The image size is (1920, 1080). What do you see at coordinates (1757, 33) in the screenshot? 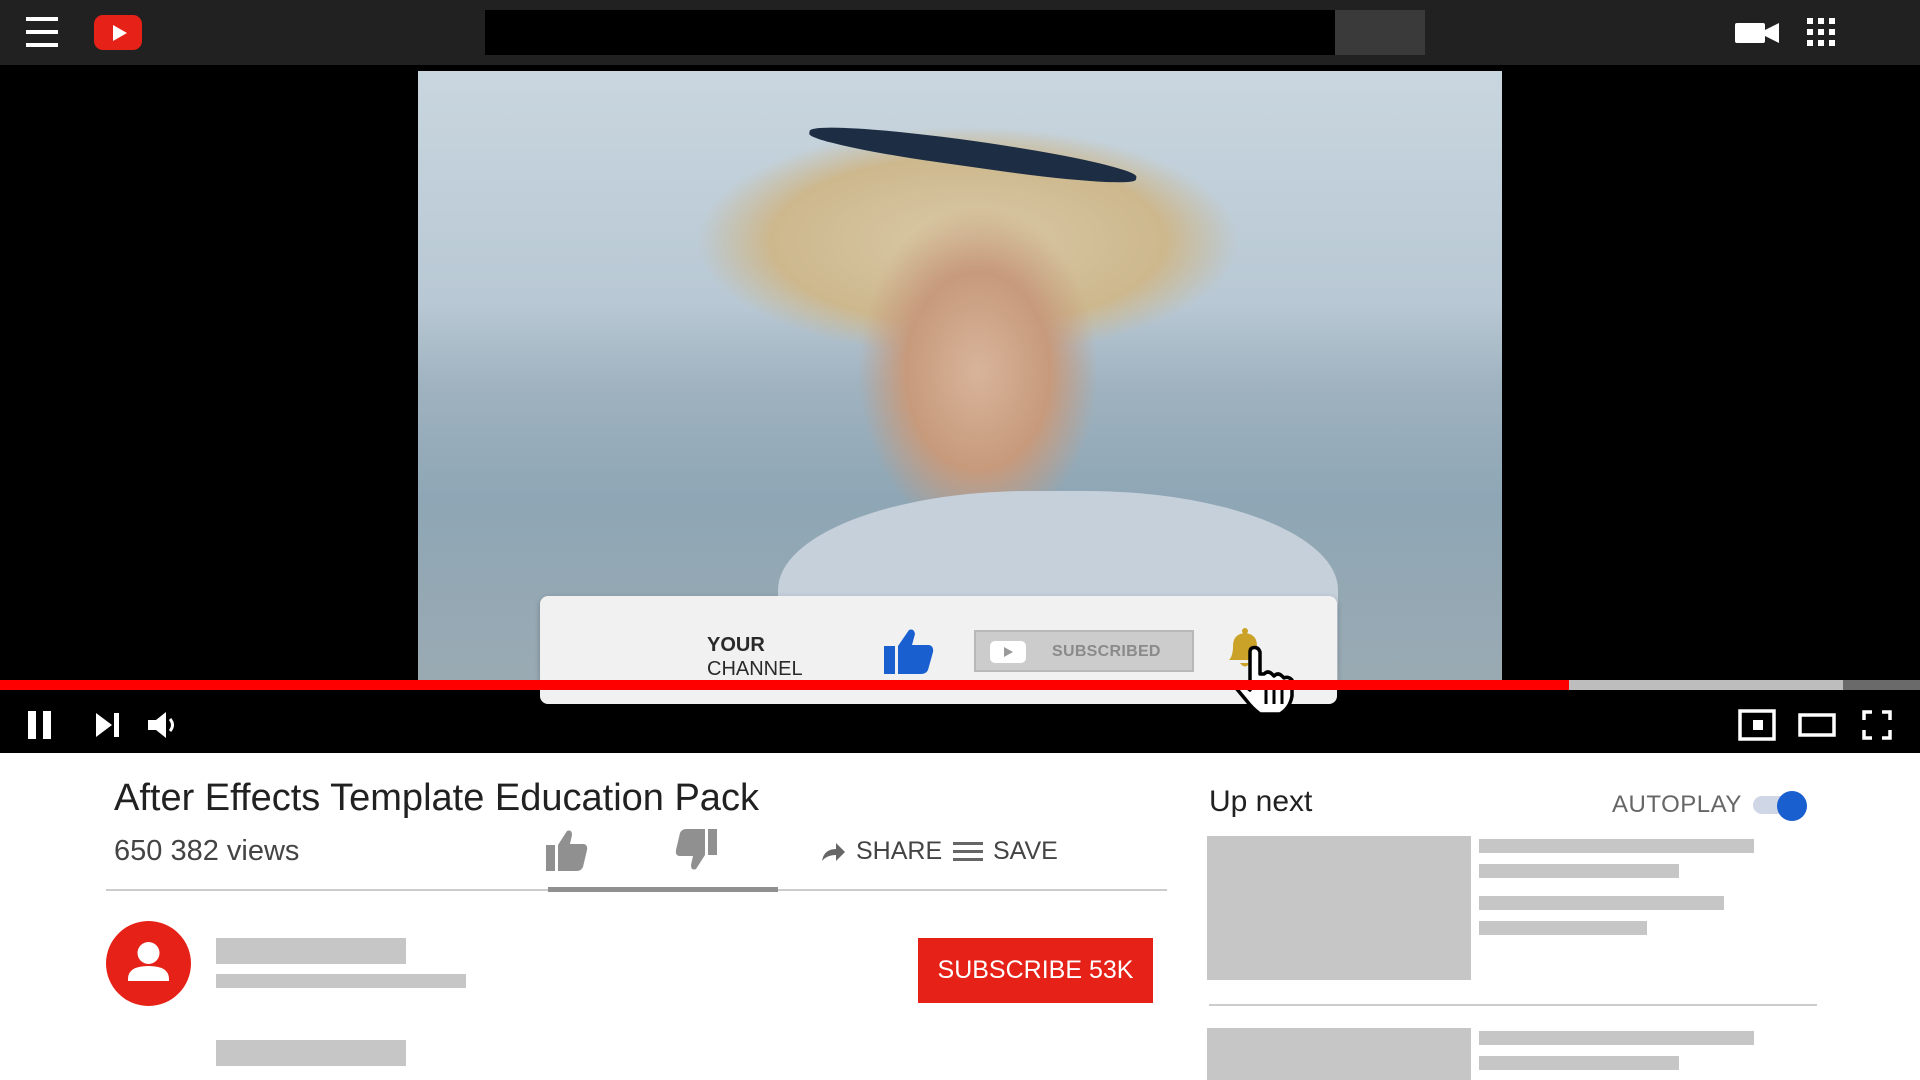
I see `video-camera-icon` at bounding box center [1757, 33].